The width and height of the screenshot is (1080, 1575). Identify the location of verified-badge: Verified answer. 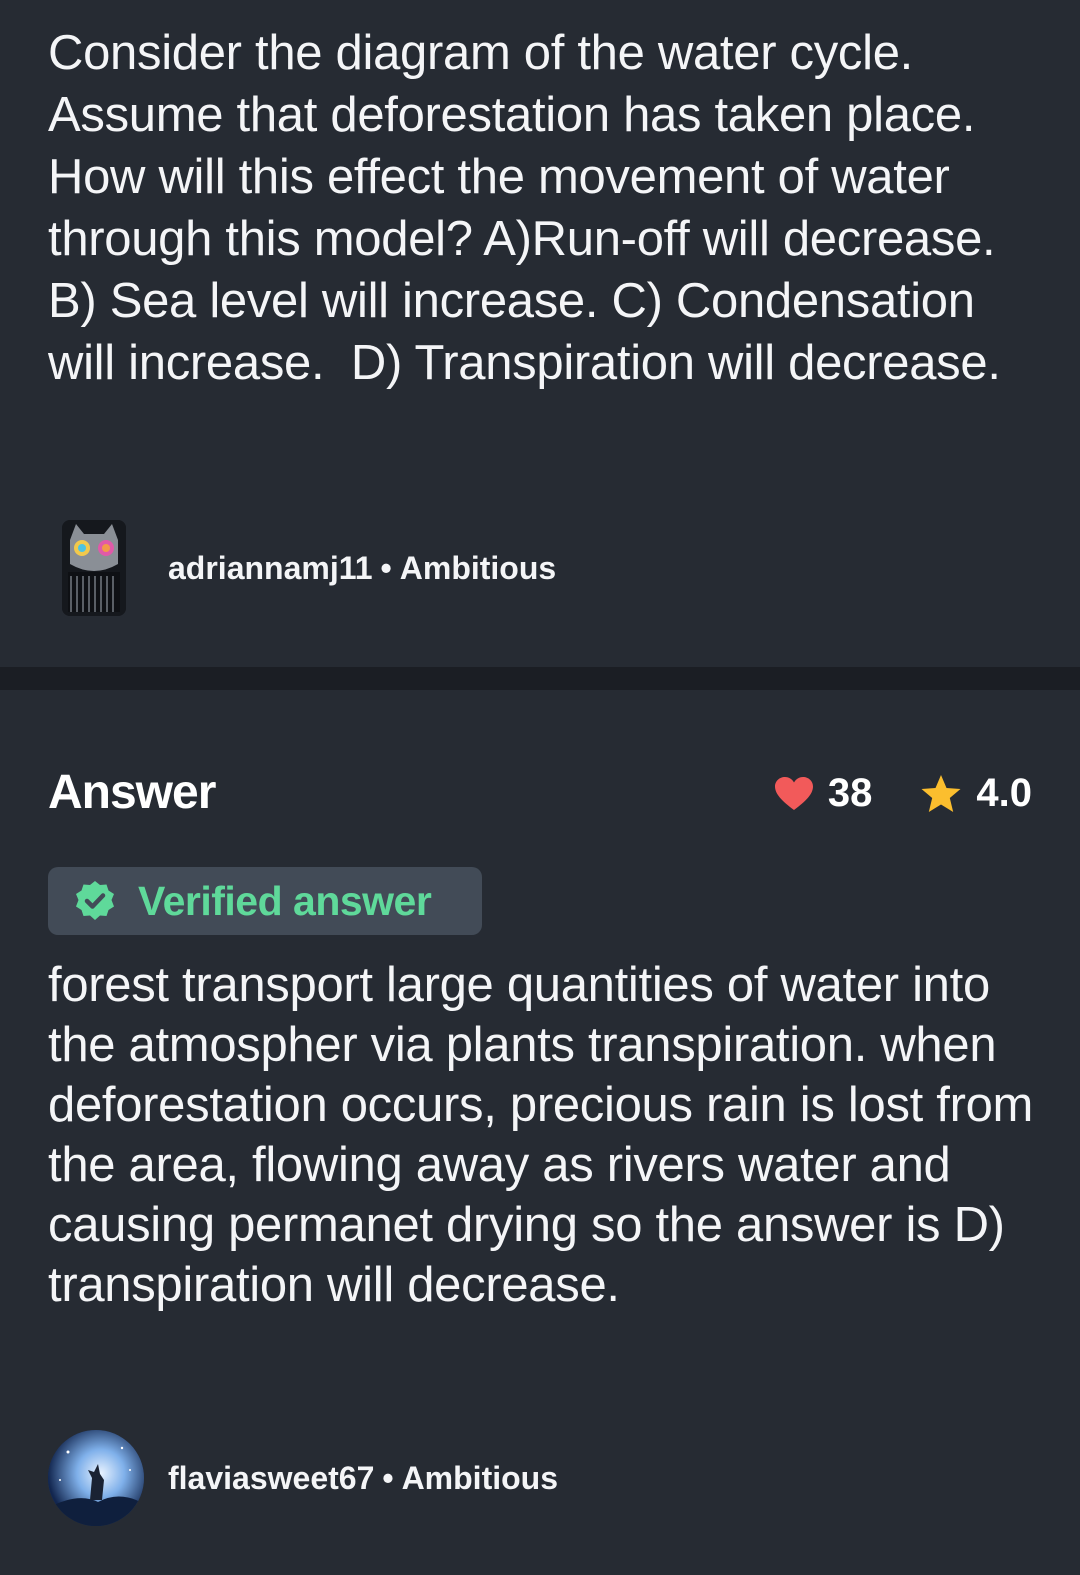
(265, 901).